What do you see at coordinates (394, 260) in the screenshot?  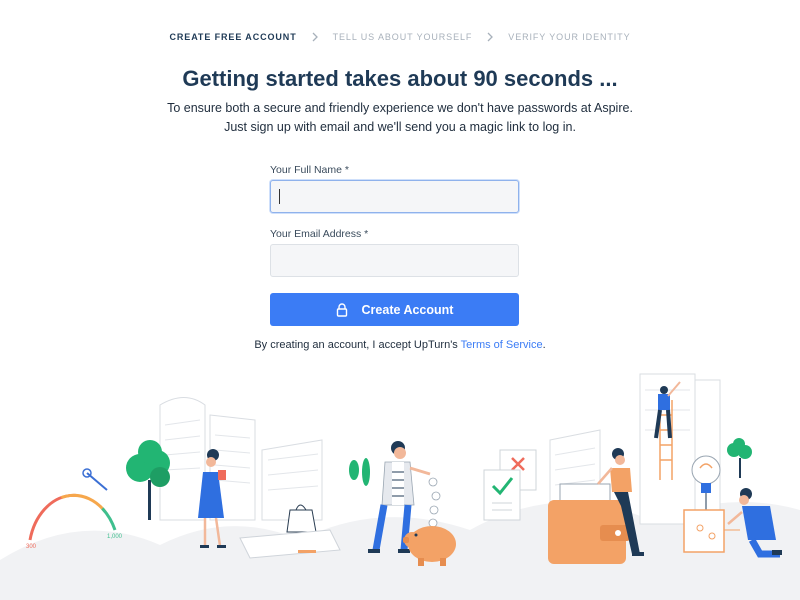 I see `email-input` at bounding box center [394, 260].